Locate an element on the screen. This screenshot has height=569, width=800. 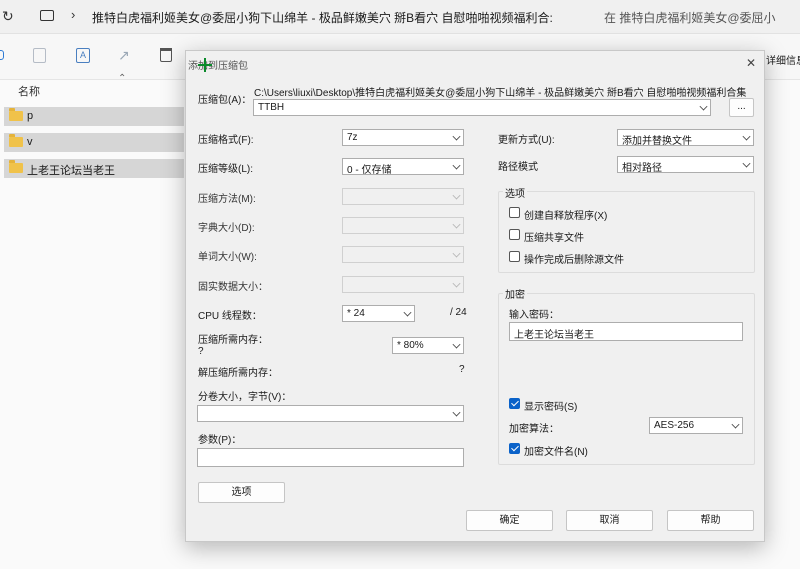
share-icon: ↗ is located at coordinates (124, 55).